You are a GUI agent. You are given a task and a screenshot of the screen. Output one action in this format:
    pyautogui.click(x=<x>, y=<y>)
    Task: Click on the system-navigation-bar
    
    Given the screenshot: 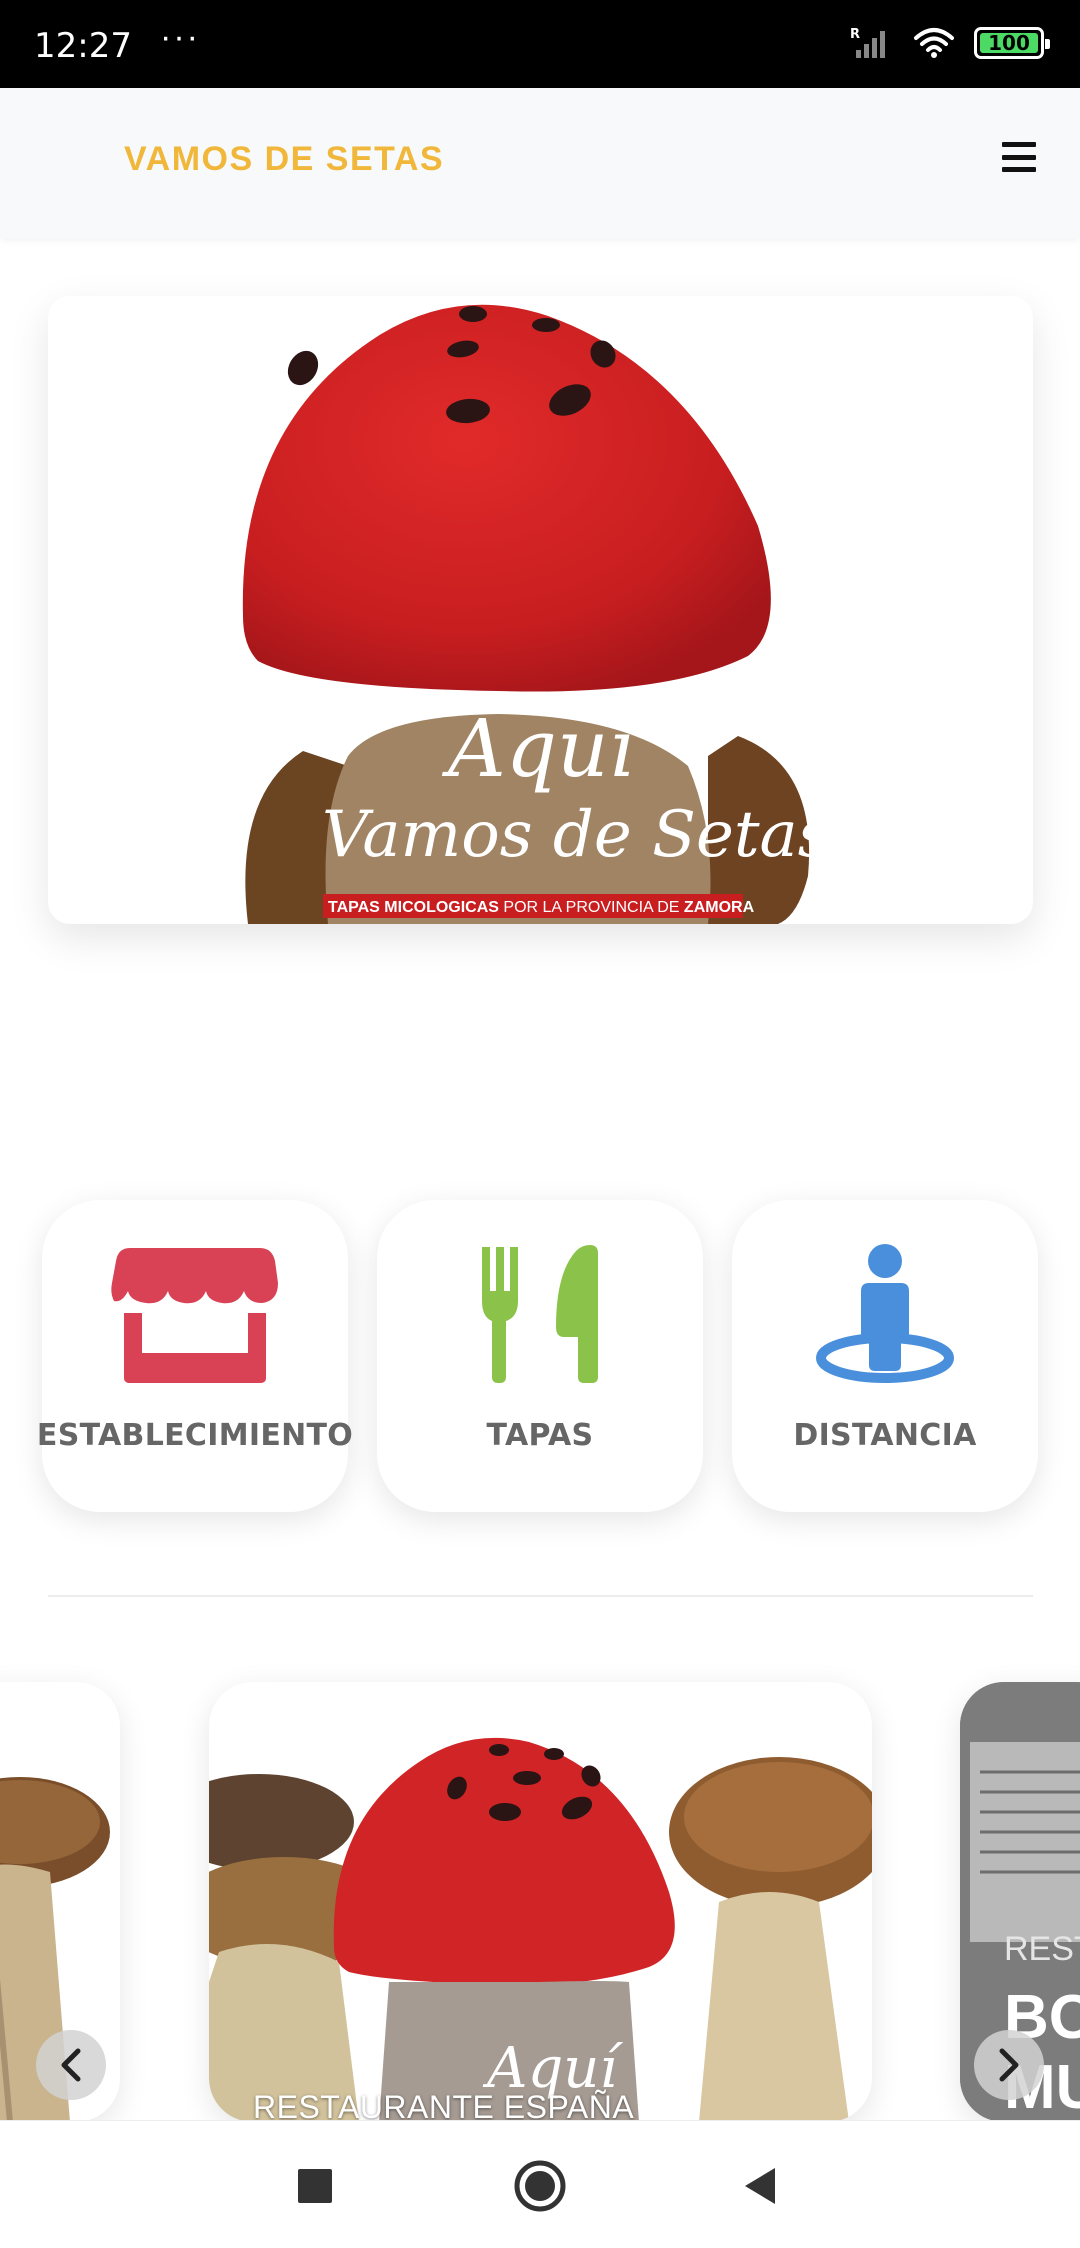 What is the action you would take?
    pyautogui.click(x=540, y=2184)
    